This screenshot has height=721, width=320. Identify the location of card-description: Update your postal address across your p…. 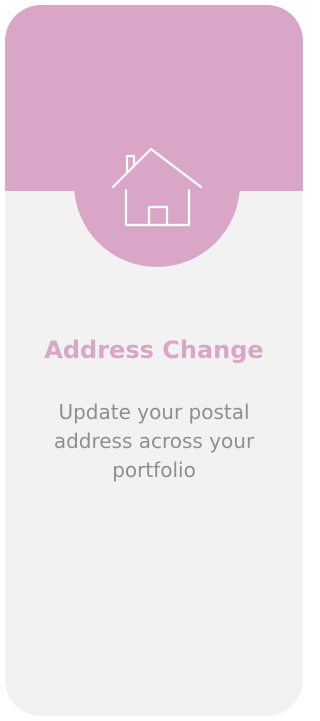
(154, 441).